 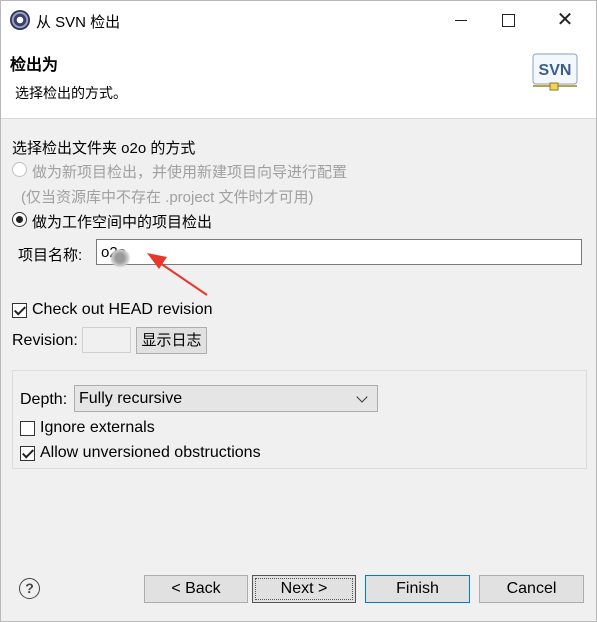 What do you see at coordinates (120, 258) in the screenshot?
I see `mouse-cursor-highlight` at bounding box center [120, 258].